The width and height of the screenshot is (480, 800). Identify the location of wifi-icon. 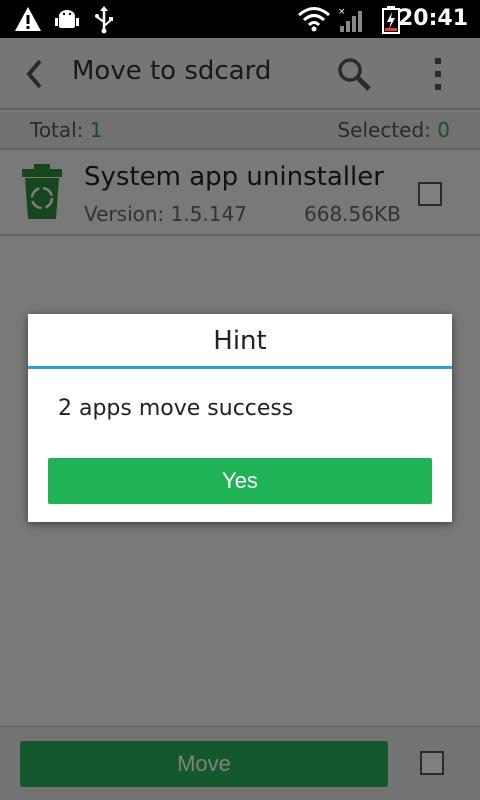
(314, 19).